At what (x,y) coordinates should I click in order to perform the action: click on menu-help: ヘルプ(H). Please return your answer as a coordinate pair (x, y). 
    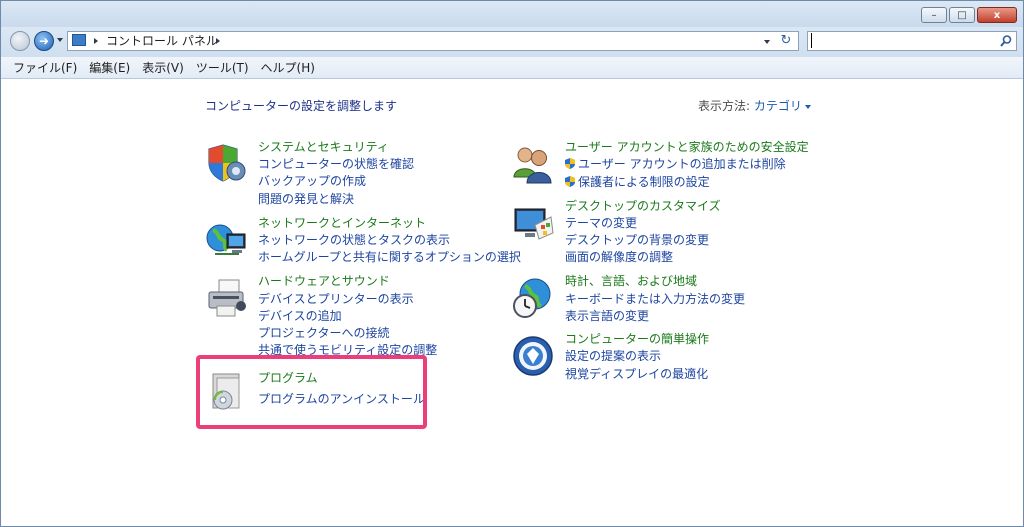
    Looking at the image, I should click on (288, 67).